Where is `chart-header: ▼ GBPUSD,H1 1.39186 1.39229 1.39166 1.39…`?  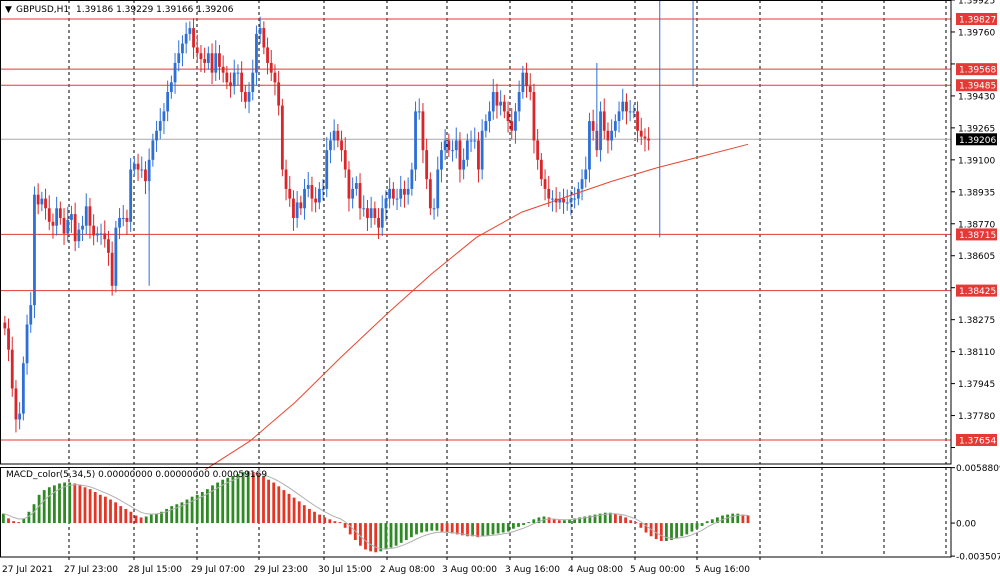 chart-header: ▼ GBPUSD,H1 1.39186 1.39229 1.39166 1.39… is located at coordinates (119, 10).